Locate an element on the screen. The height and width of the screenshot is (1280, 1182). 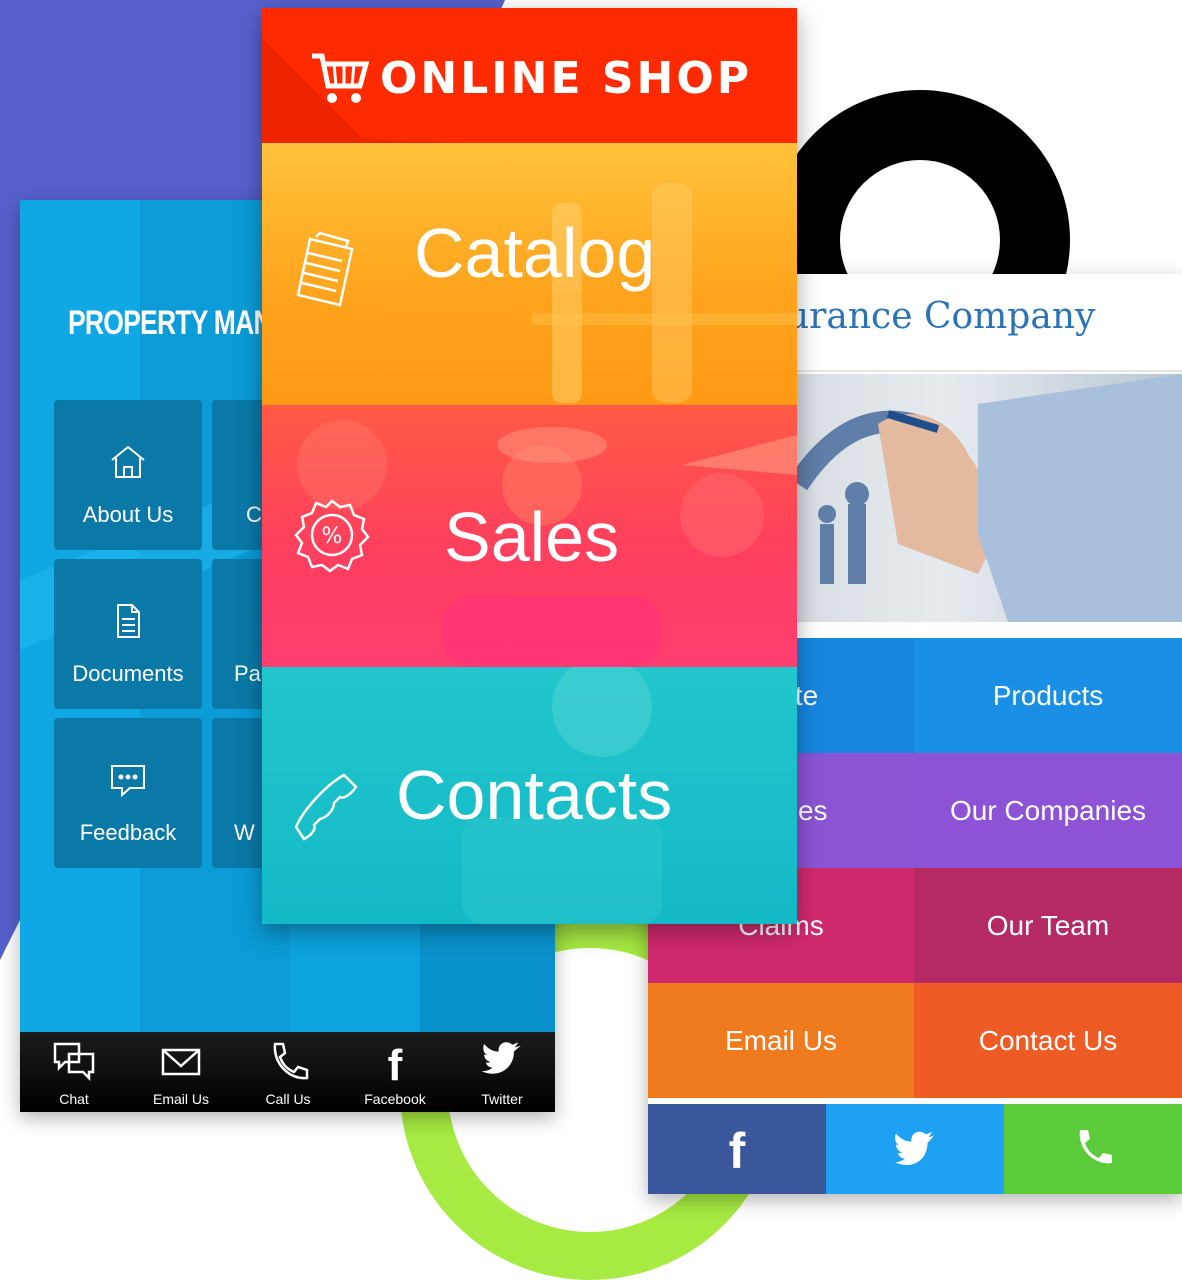
page-title: ONLINE SHOP is located at coordinates (566, 78).